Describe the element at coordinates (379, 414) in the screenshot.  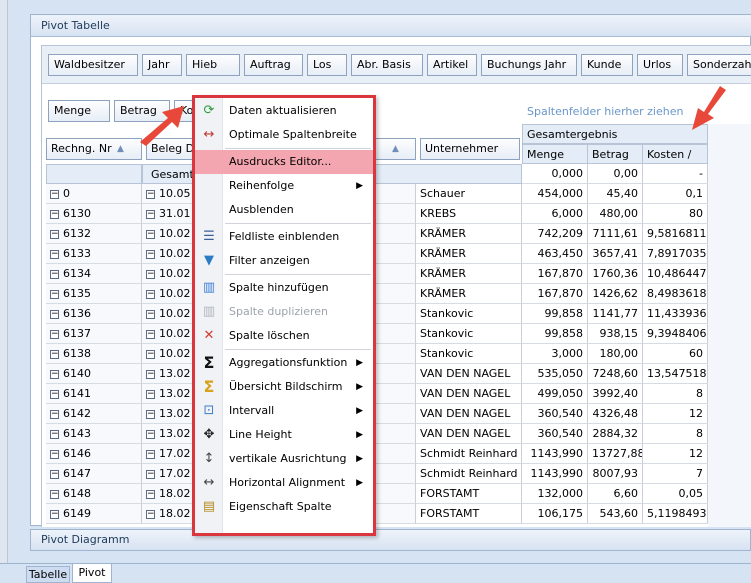
I see `table-row: −6142−13.02 VAN DEN NAGEL 360,540 4326,48 12` at that location.